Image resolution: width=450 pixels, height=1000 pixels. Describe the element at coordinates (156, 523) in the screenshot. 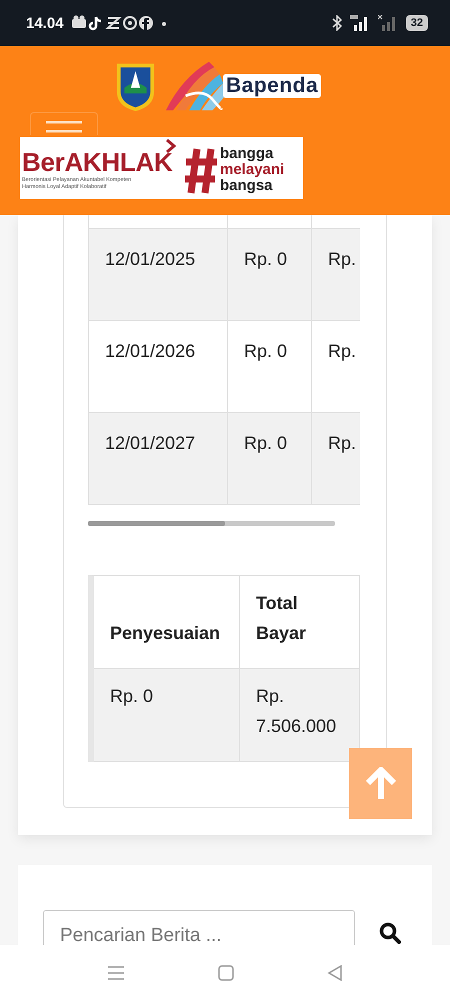

I see `scrollbar-thumb` at that location.